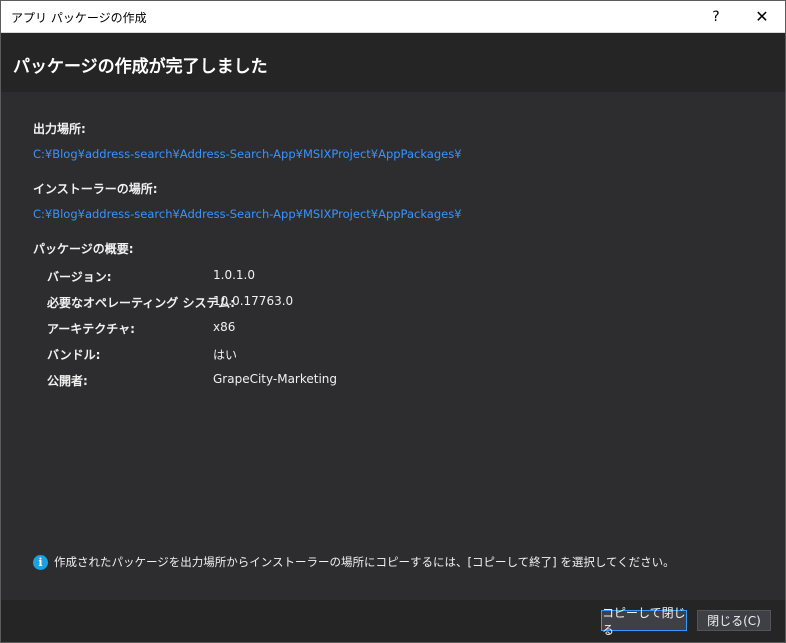 The width and height of the screenshot is (786, 643). Describe the element at coordinates (141, 303) in the screenshot. I see `required-os-label: 必要なオペレーティング システム:` at that location.